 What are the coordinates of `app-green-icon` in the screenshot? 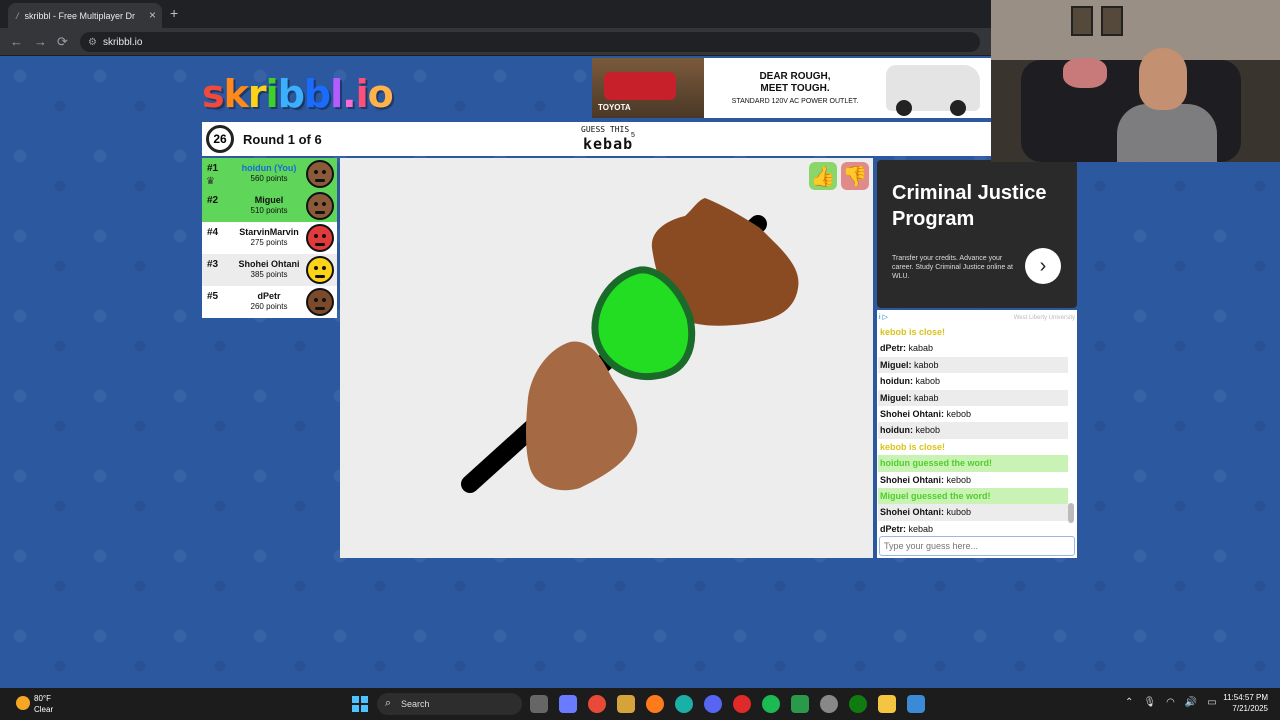 It's located at (800, 704).